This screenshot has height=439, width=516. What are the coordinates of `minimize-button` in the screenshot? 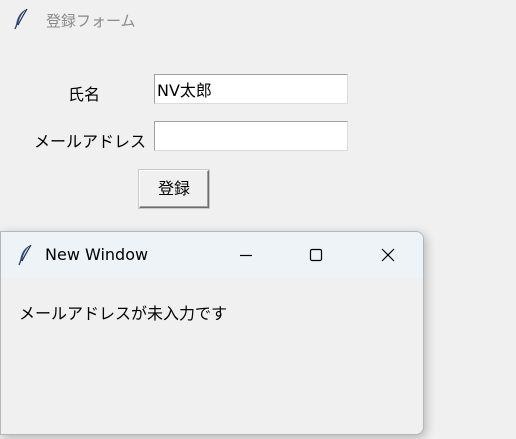 It's located at (246, 255).